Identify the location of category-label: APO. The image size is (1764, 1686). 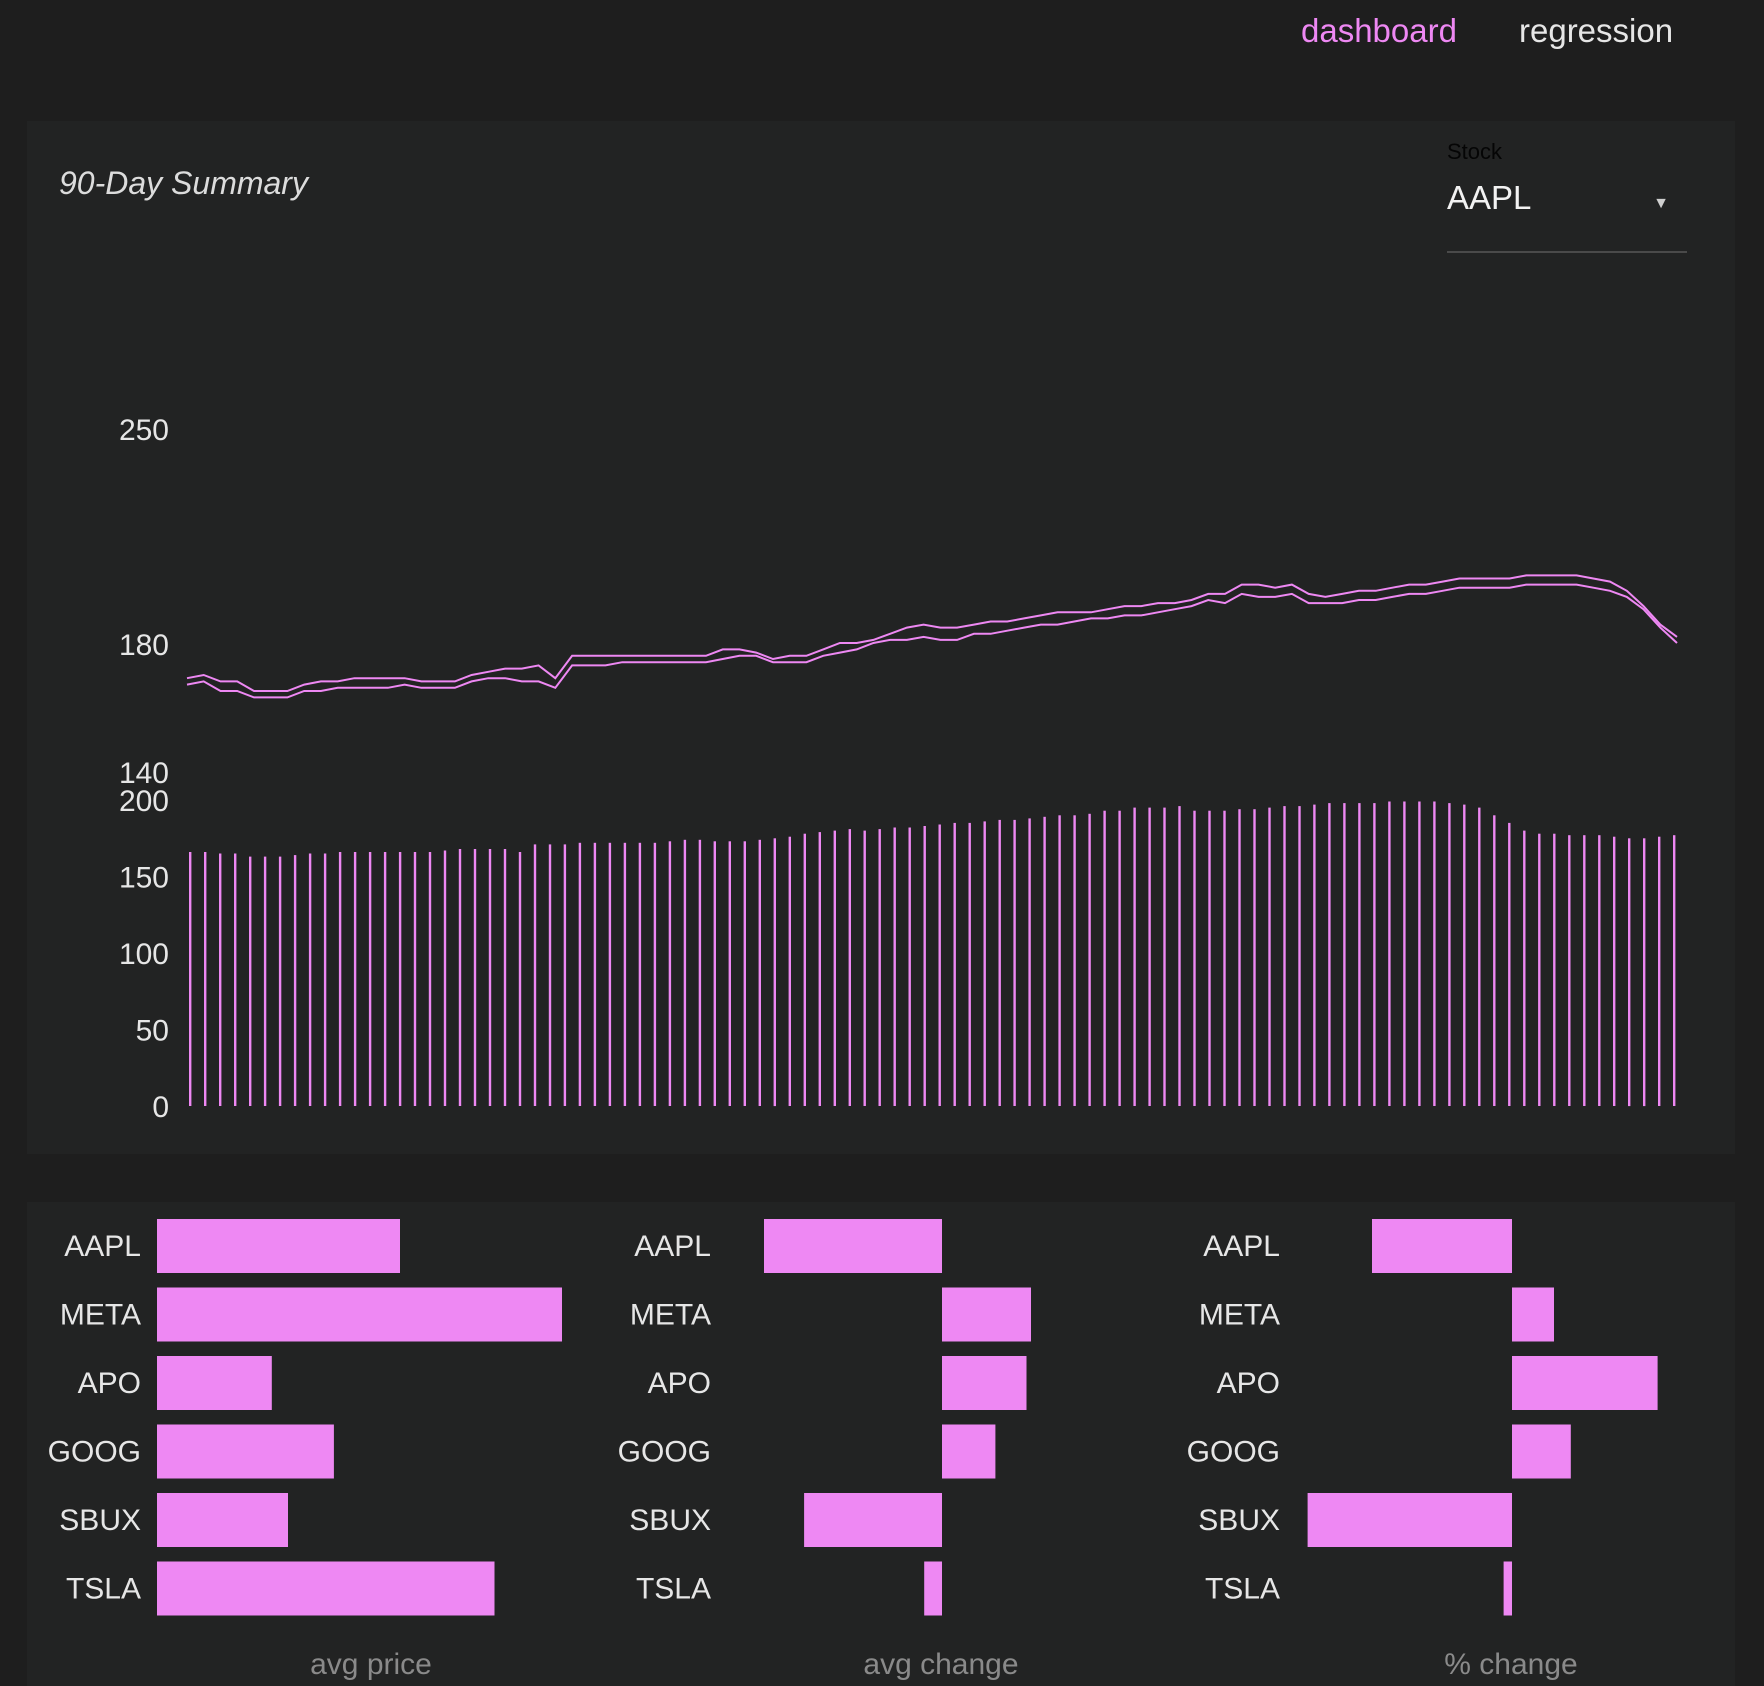
(109, 1383).